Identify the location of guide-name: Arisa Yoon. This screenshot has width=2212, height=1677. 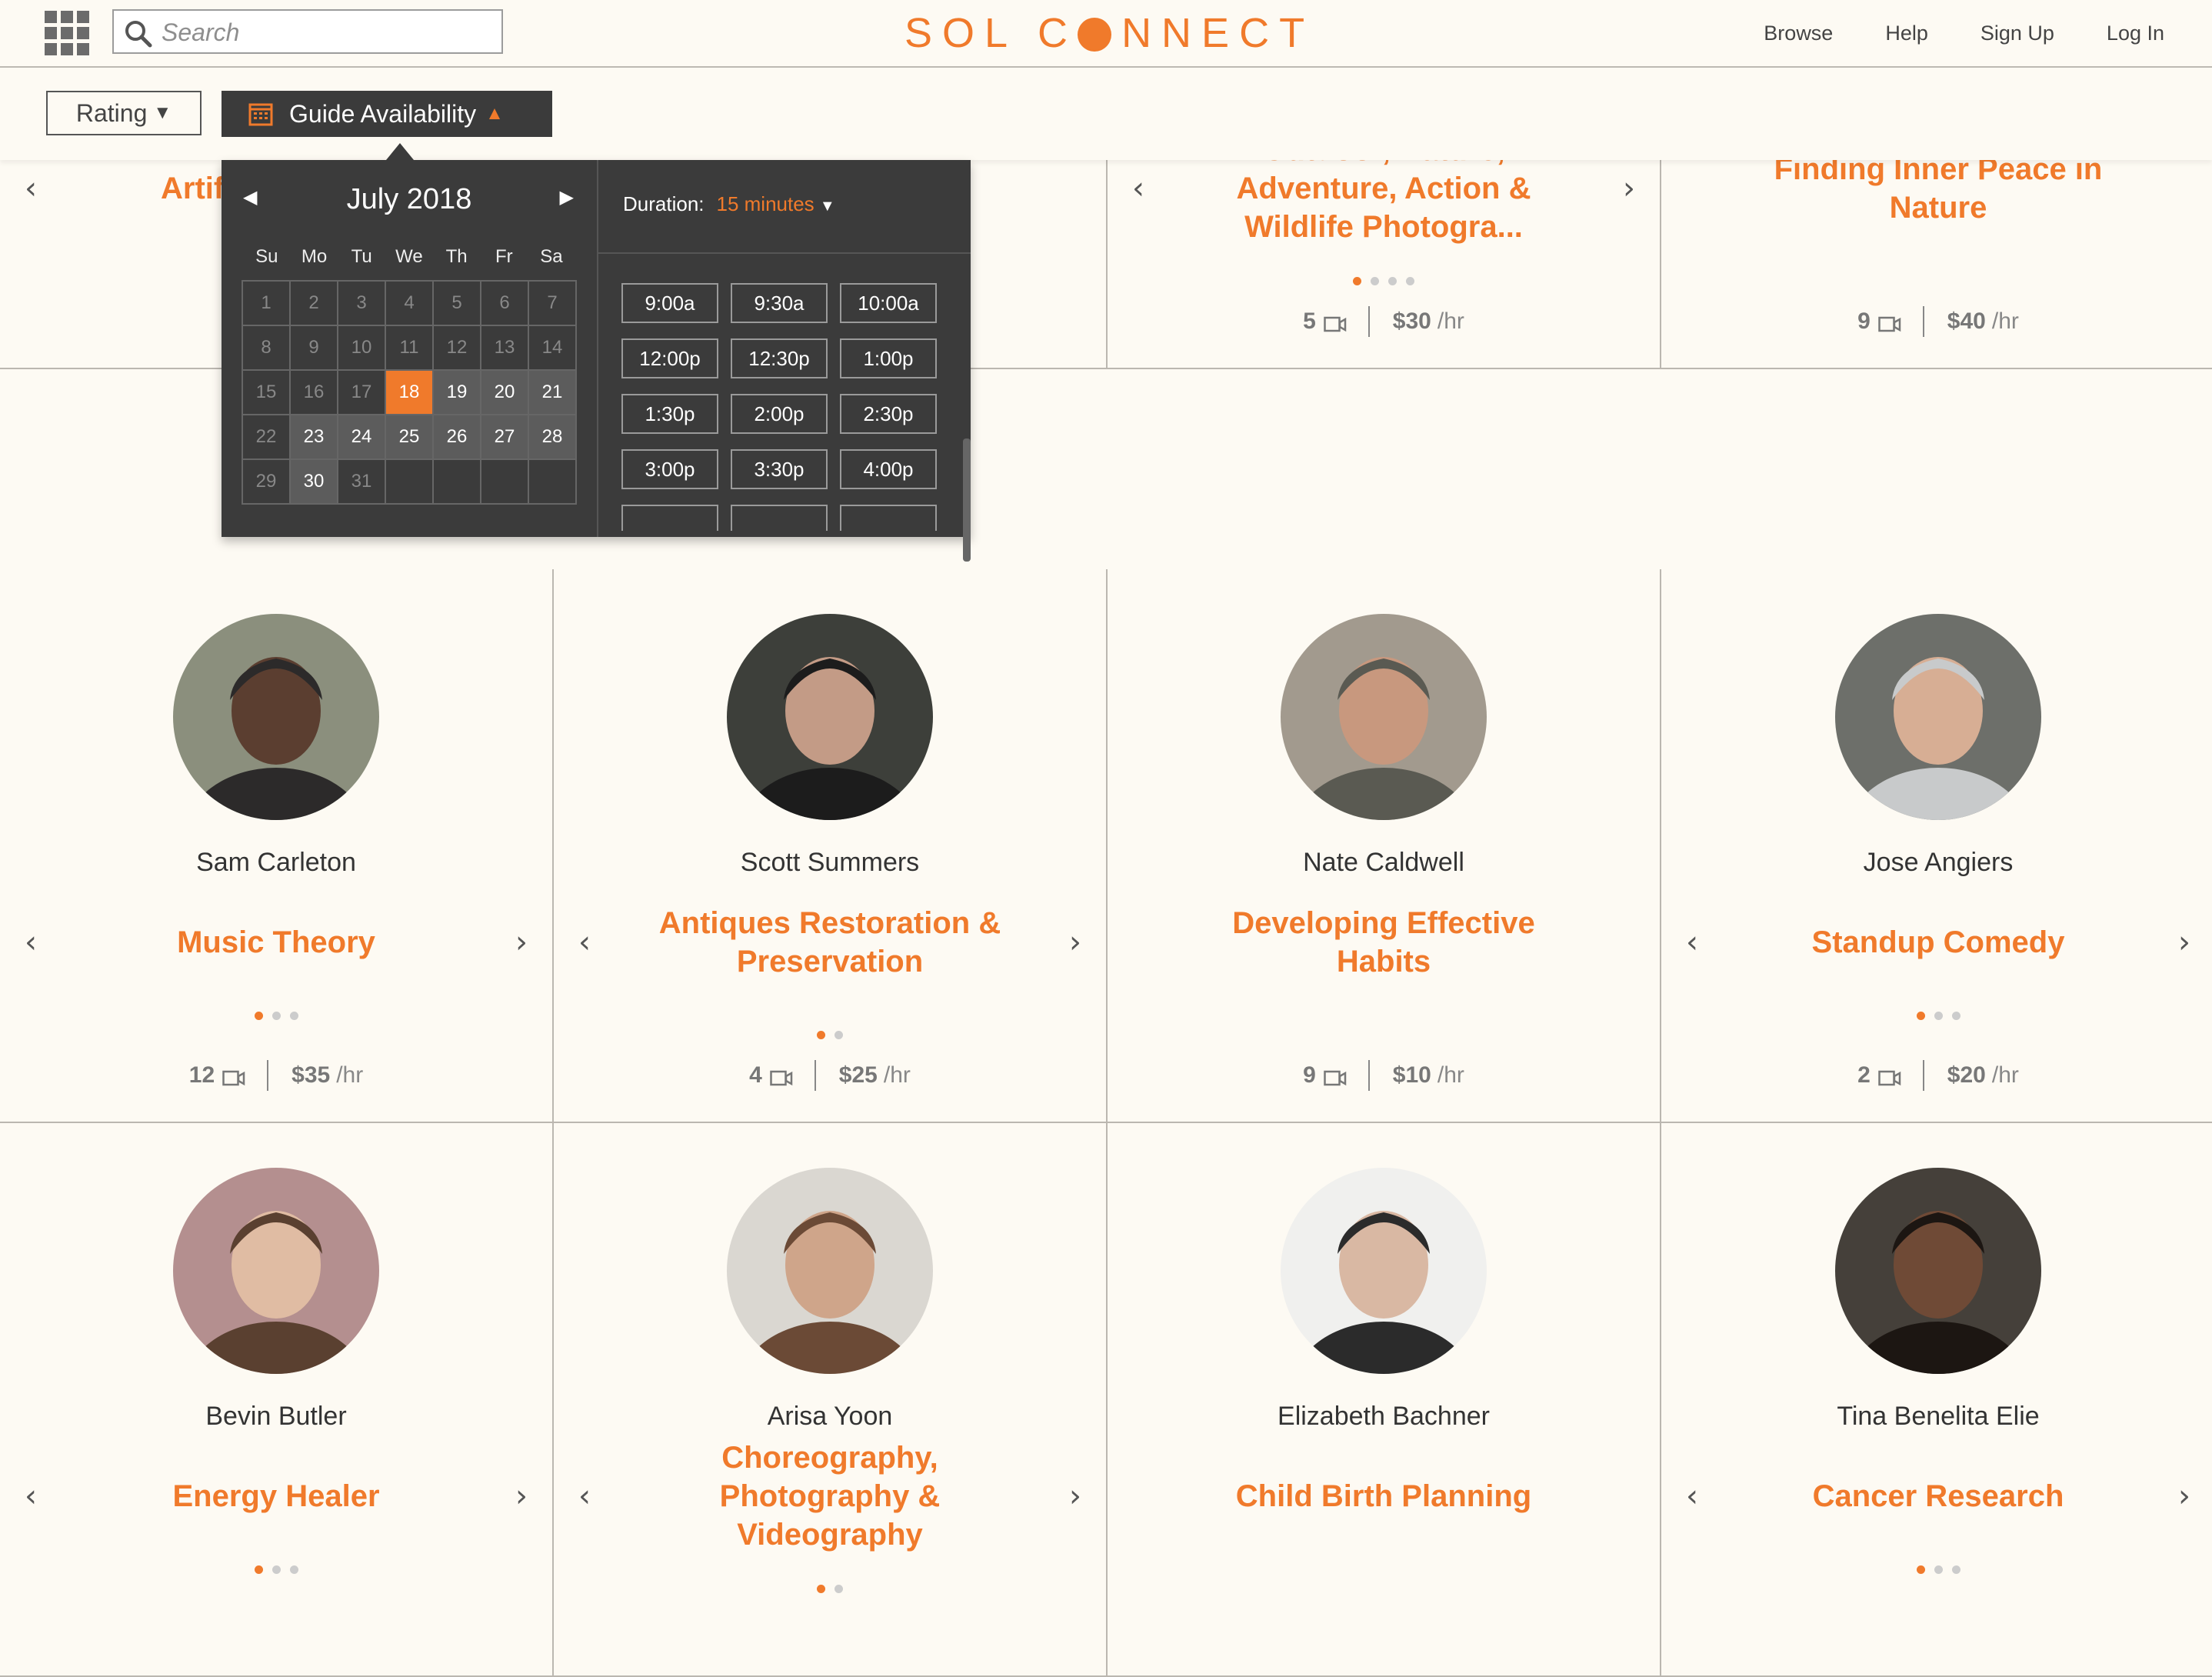
(830, 1417).